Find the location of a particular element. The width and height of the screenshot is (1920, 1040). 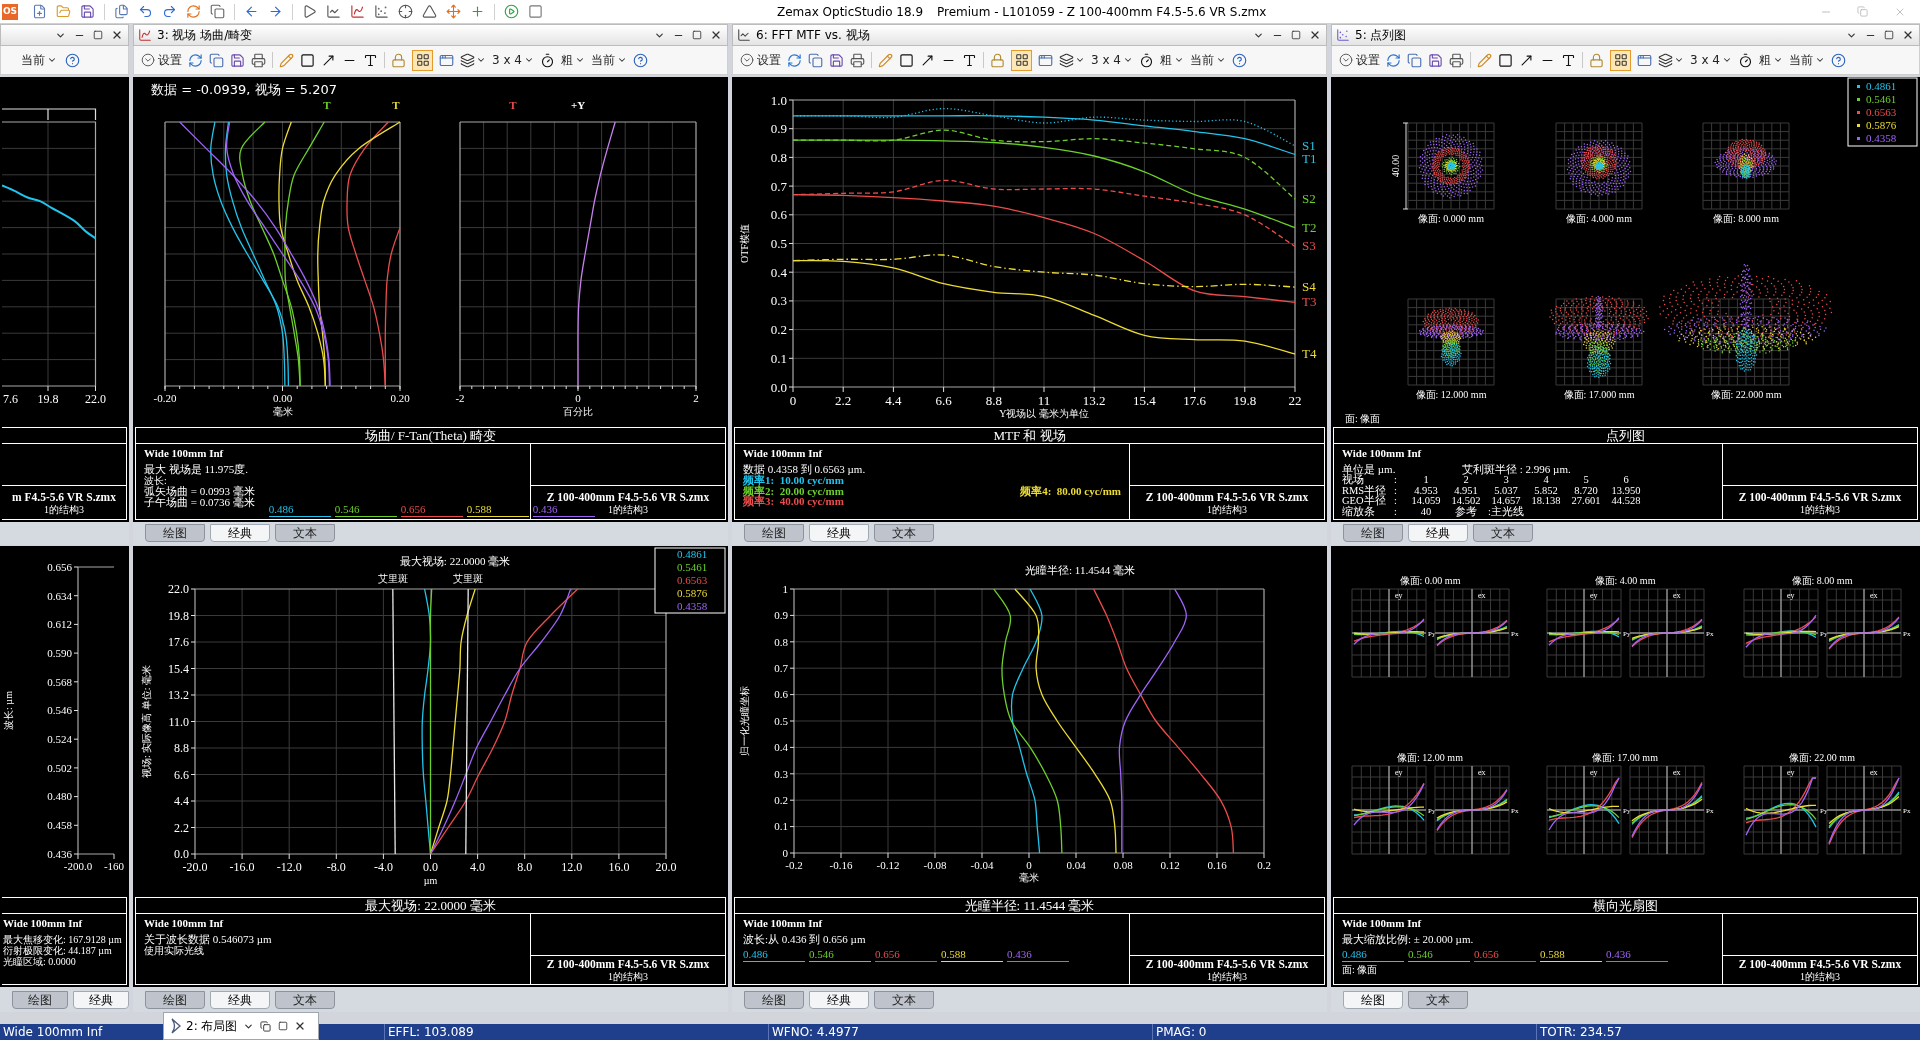

status-text: EFFL: 103.089 is located at coordinates (431, 1032).